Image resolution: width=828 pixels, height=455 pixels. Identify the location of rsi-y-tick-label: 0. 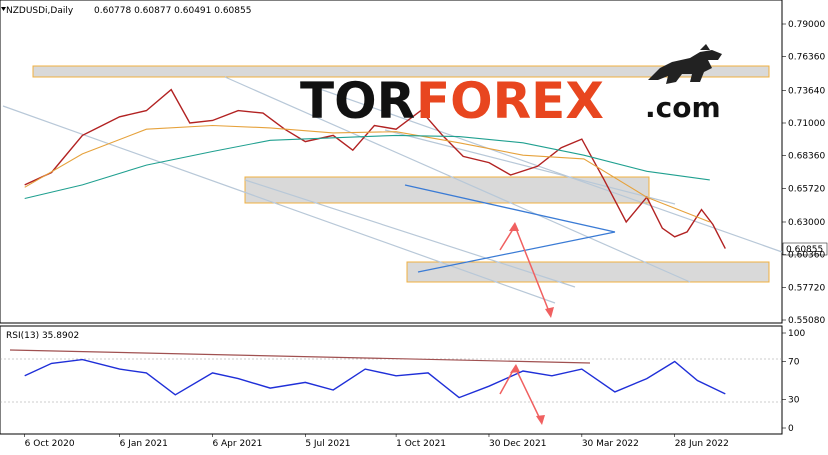
(791, 429).